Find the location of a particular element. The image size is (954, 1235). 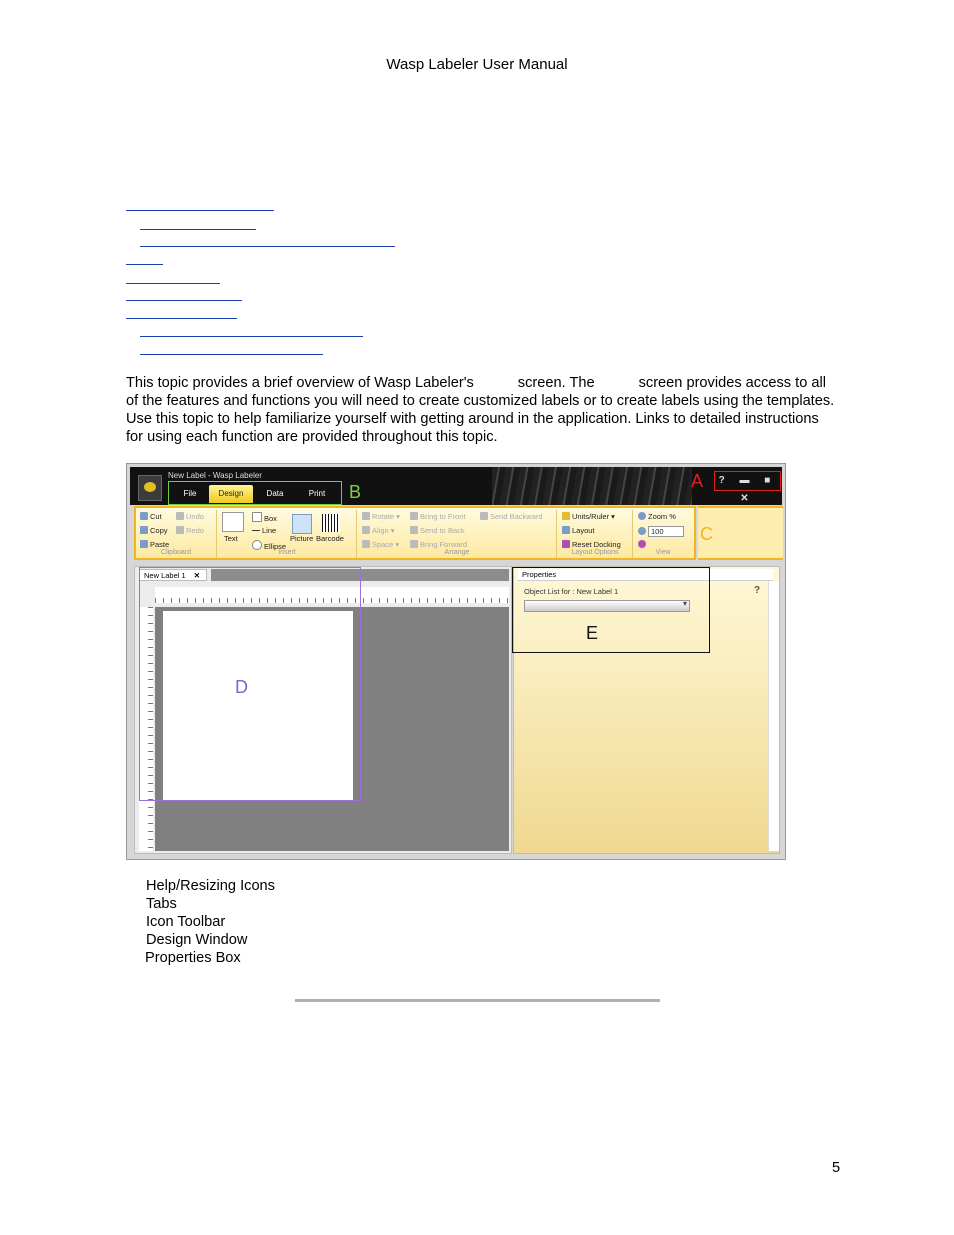

zoom-out-button is located at coordinates (643, 544).